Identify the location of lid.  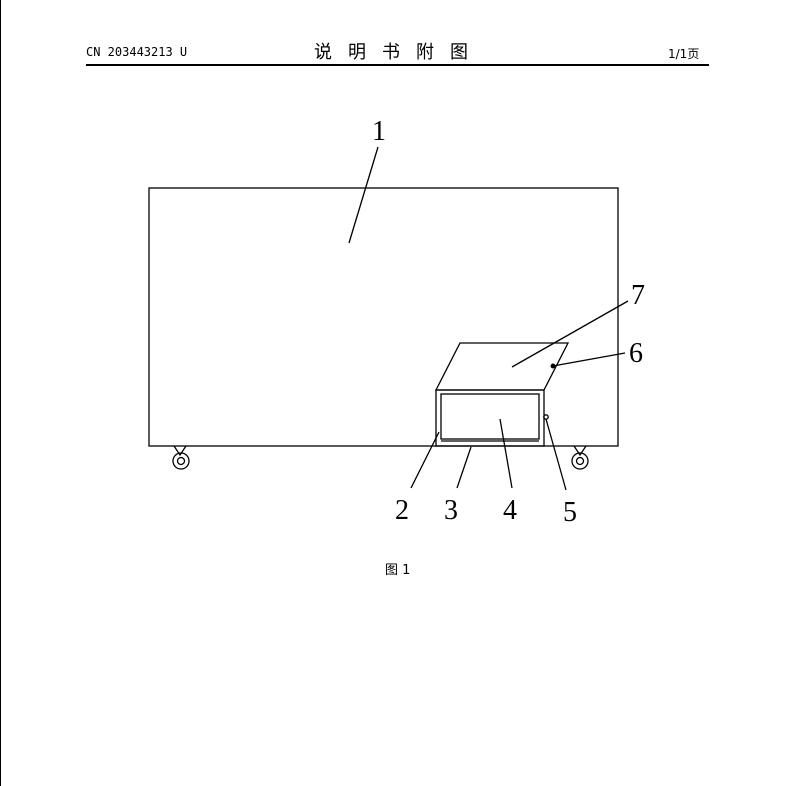
(502, 366).